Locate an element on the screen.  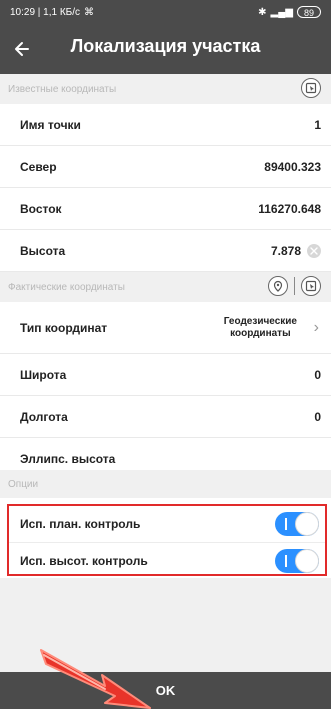
signal-icon: ▂▄▆ is located at coordinates (281, 12).